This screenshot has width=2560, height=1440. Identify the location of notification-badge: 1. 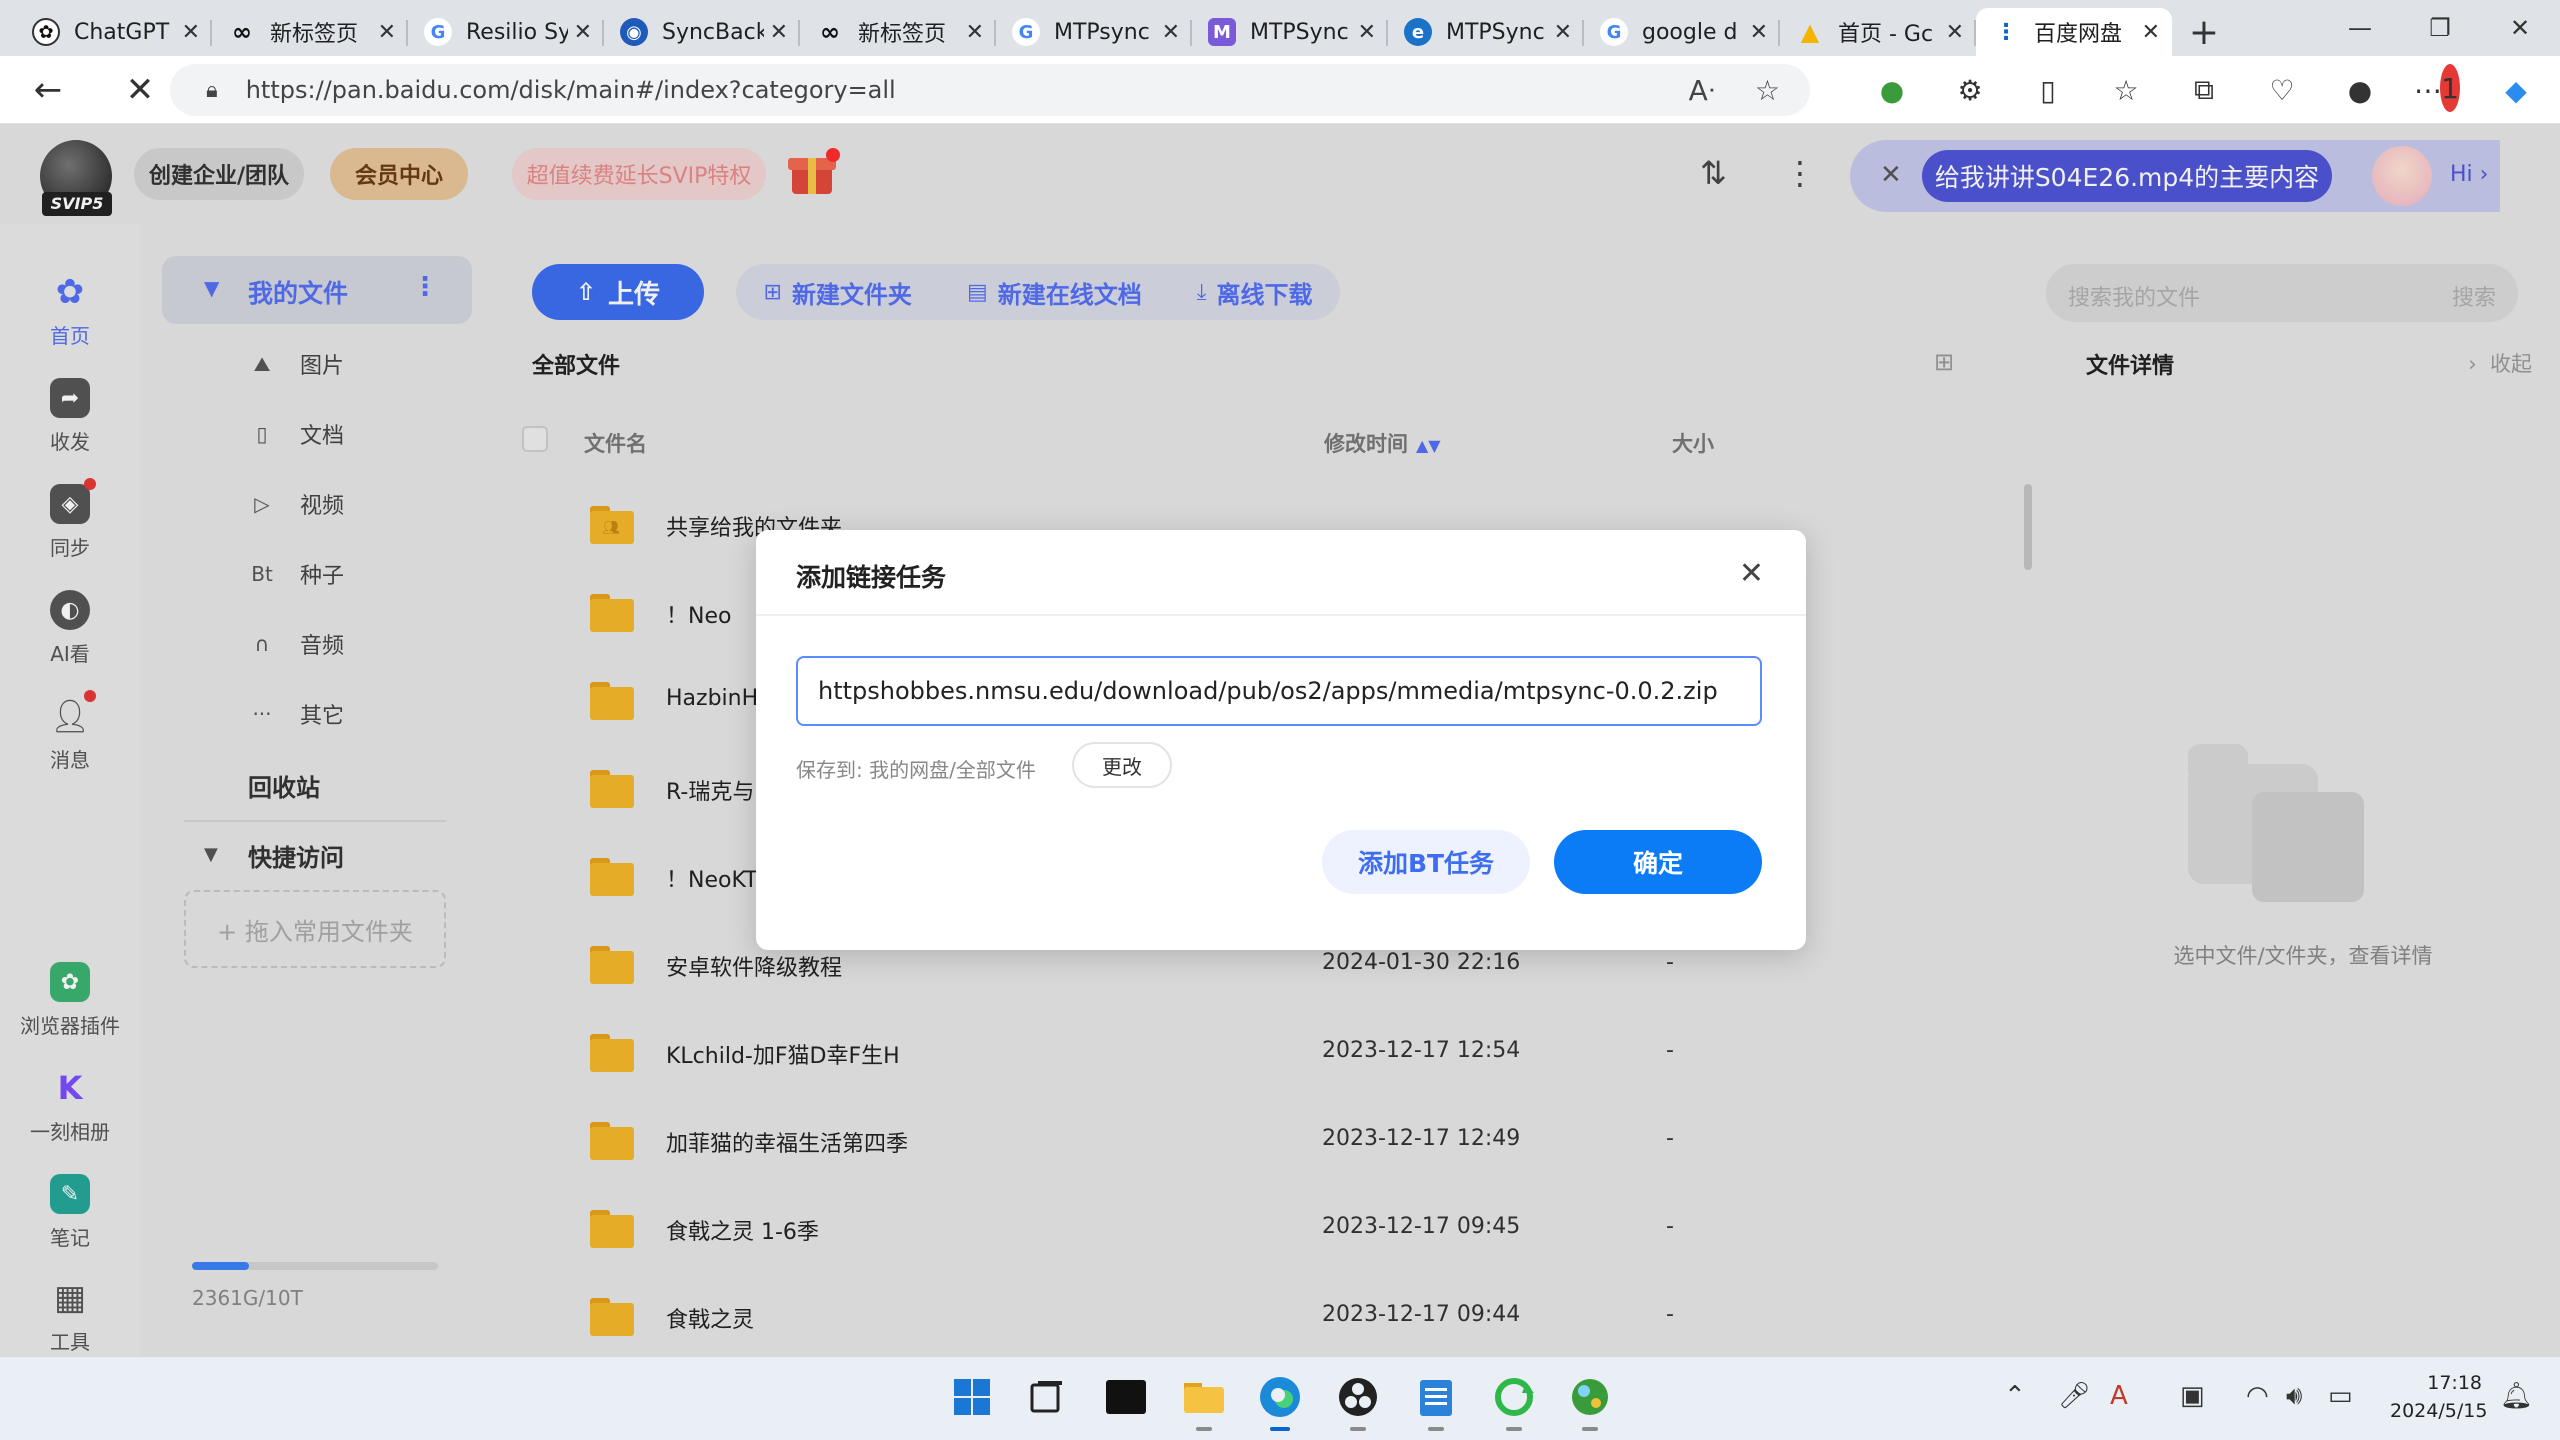
(2450, 88).